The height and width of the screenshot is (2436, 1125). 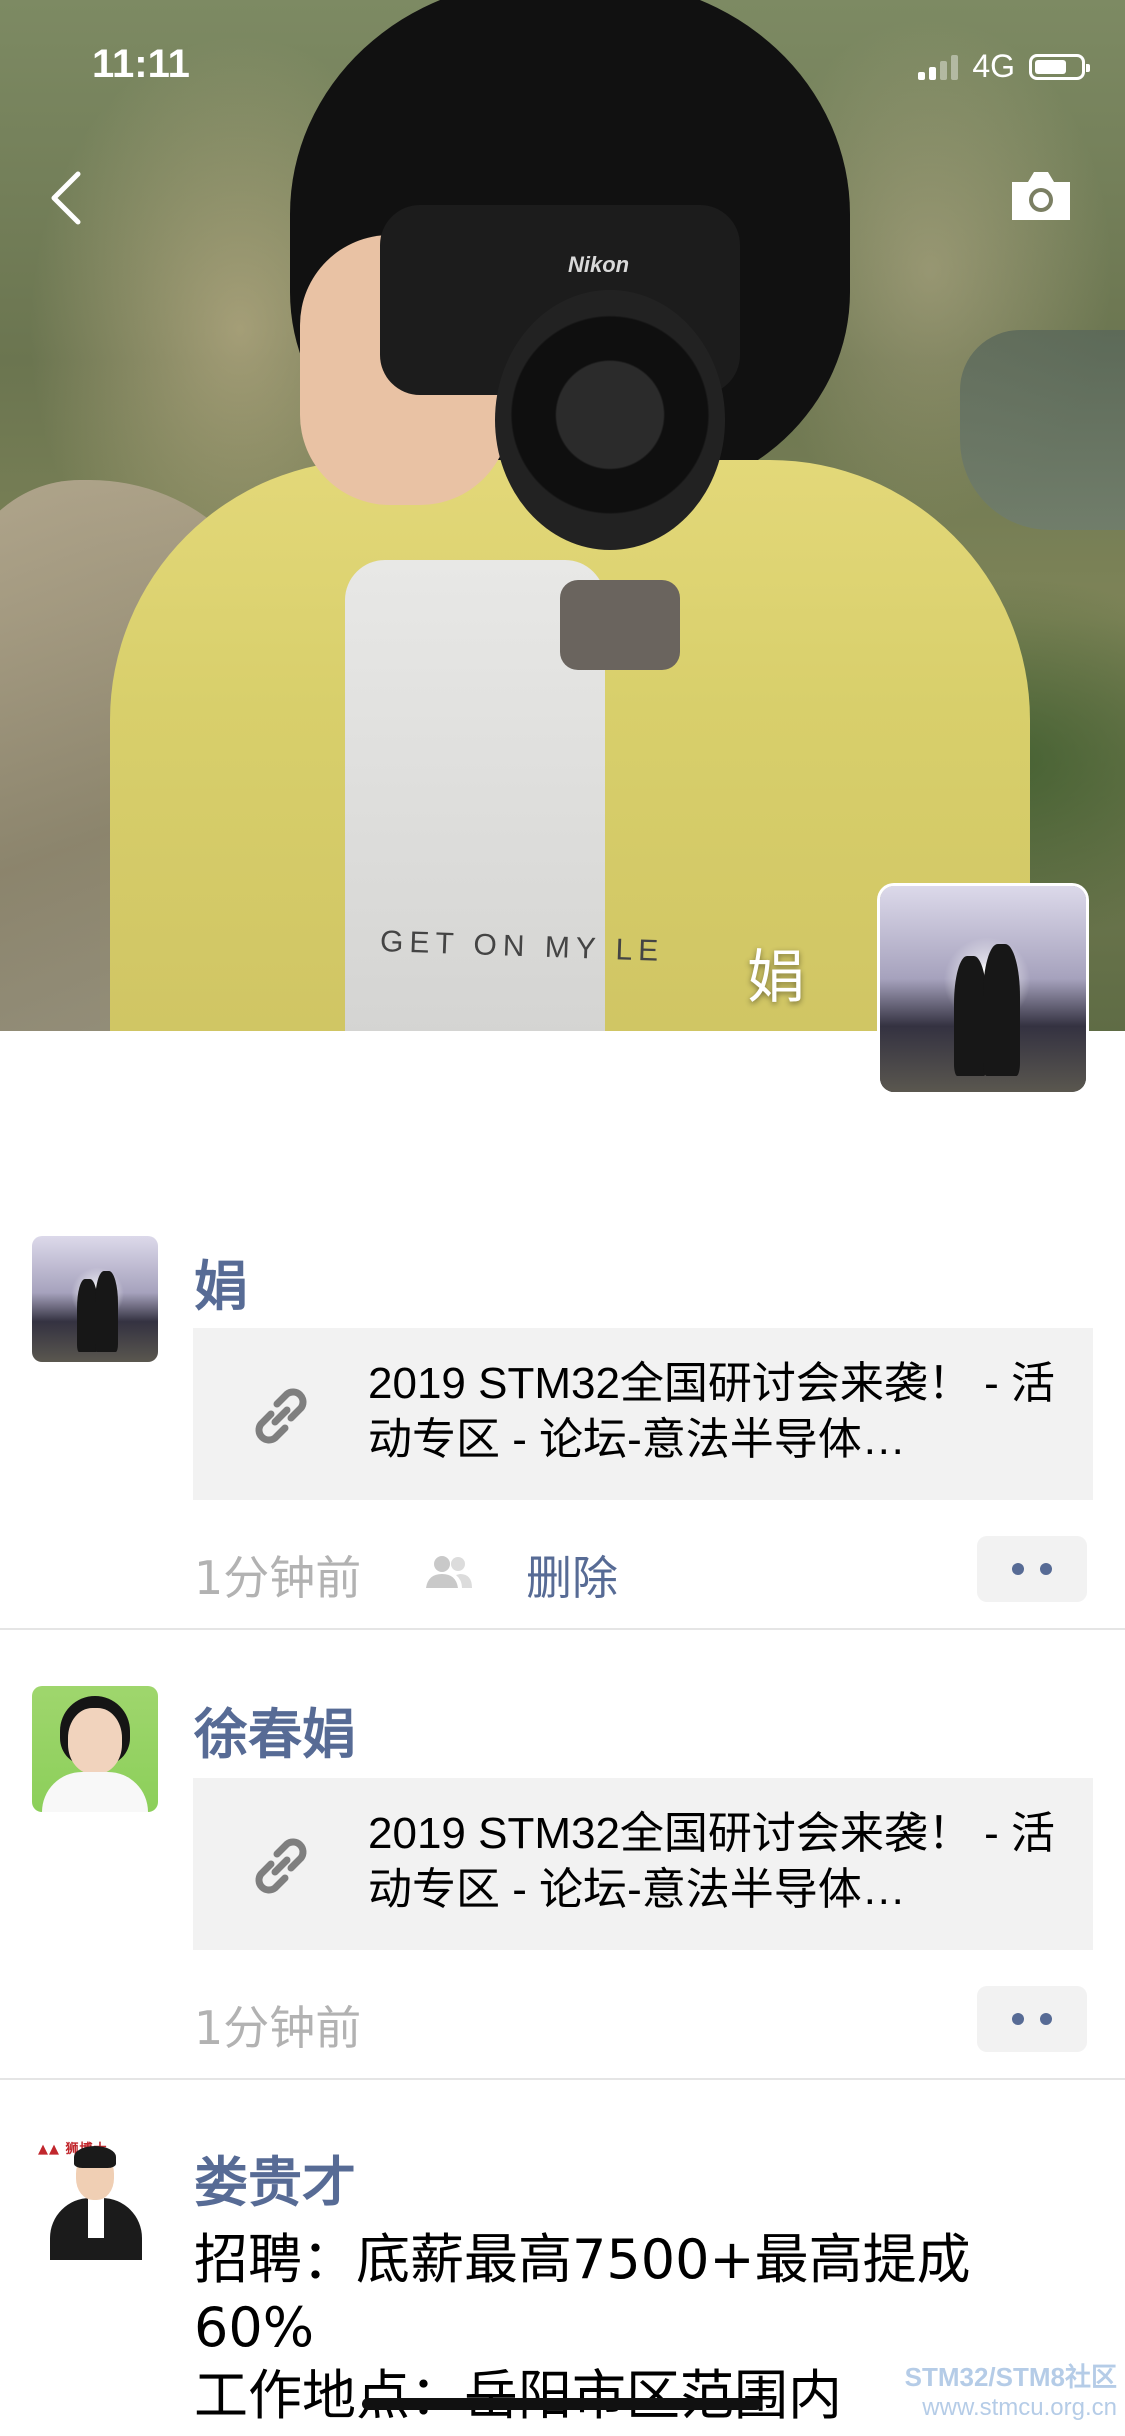 I want to click on post-text: 招聘：底薪最高7500+最高提成60%, so click(x=582, y=2293).